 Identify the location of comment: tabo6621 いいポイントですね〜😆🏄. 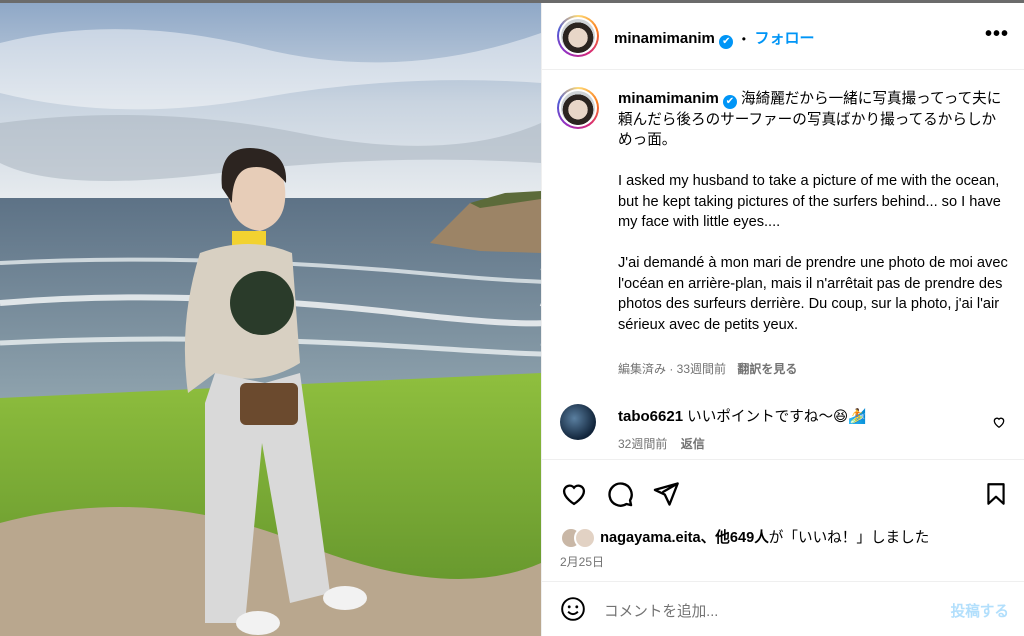
(742, 415).